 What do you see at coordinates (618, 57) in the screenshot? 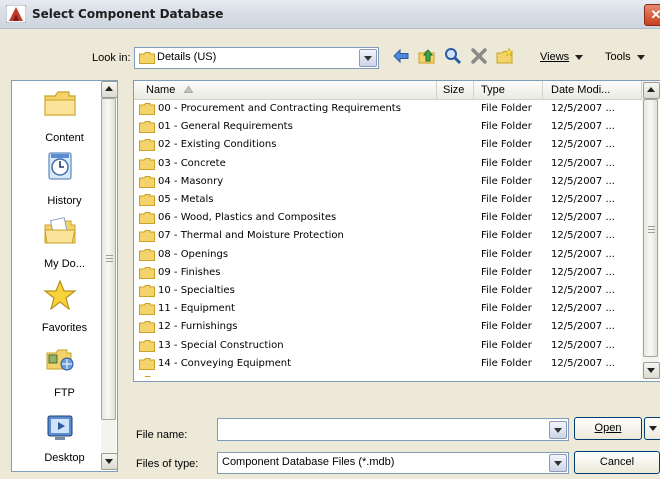
I see `tools-label: Tools` at bounding box center [618, 57].